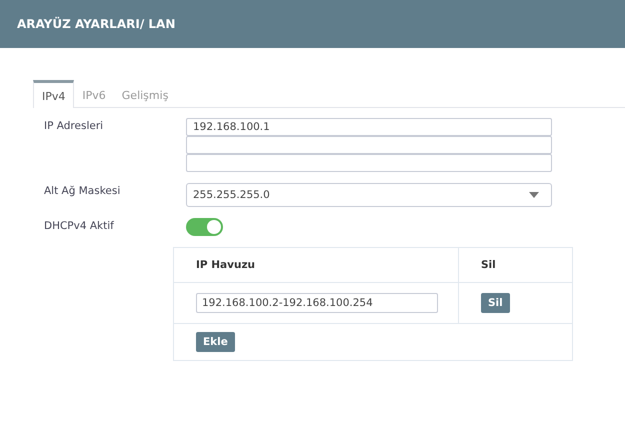 Image resolution: width=625 pixels, height=425 pixels. I want to click on field-label: IP Adresleri, so click(74, 126).